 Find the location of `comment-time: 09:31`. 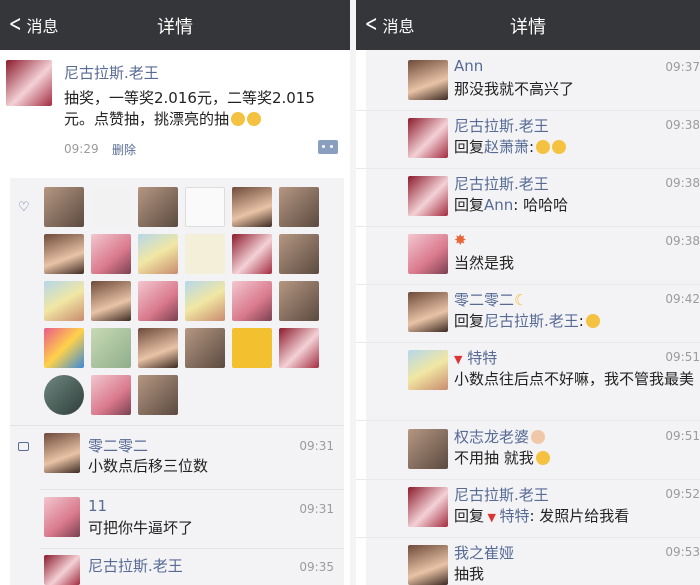

comment-time: 09:31 is located at coordinates (316, 509).